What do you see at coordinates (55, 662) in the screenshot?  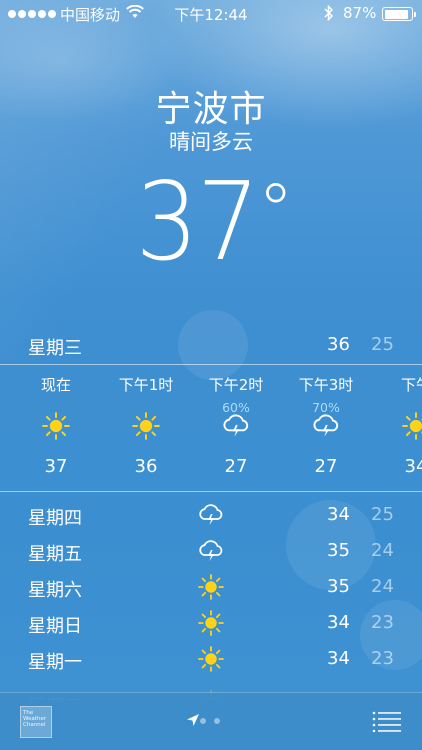 I see `day-name: 星期一` at bounding box center [55, 662].